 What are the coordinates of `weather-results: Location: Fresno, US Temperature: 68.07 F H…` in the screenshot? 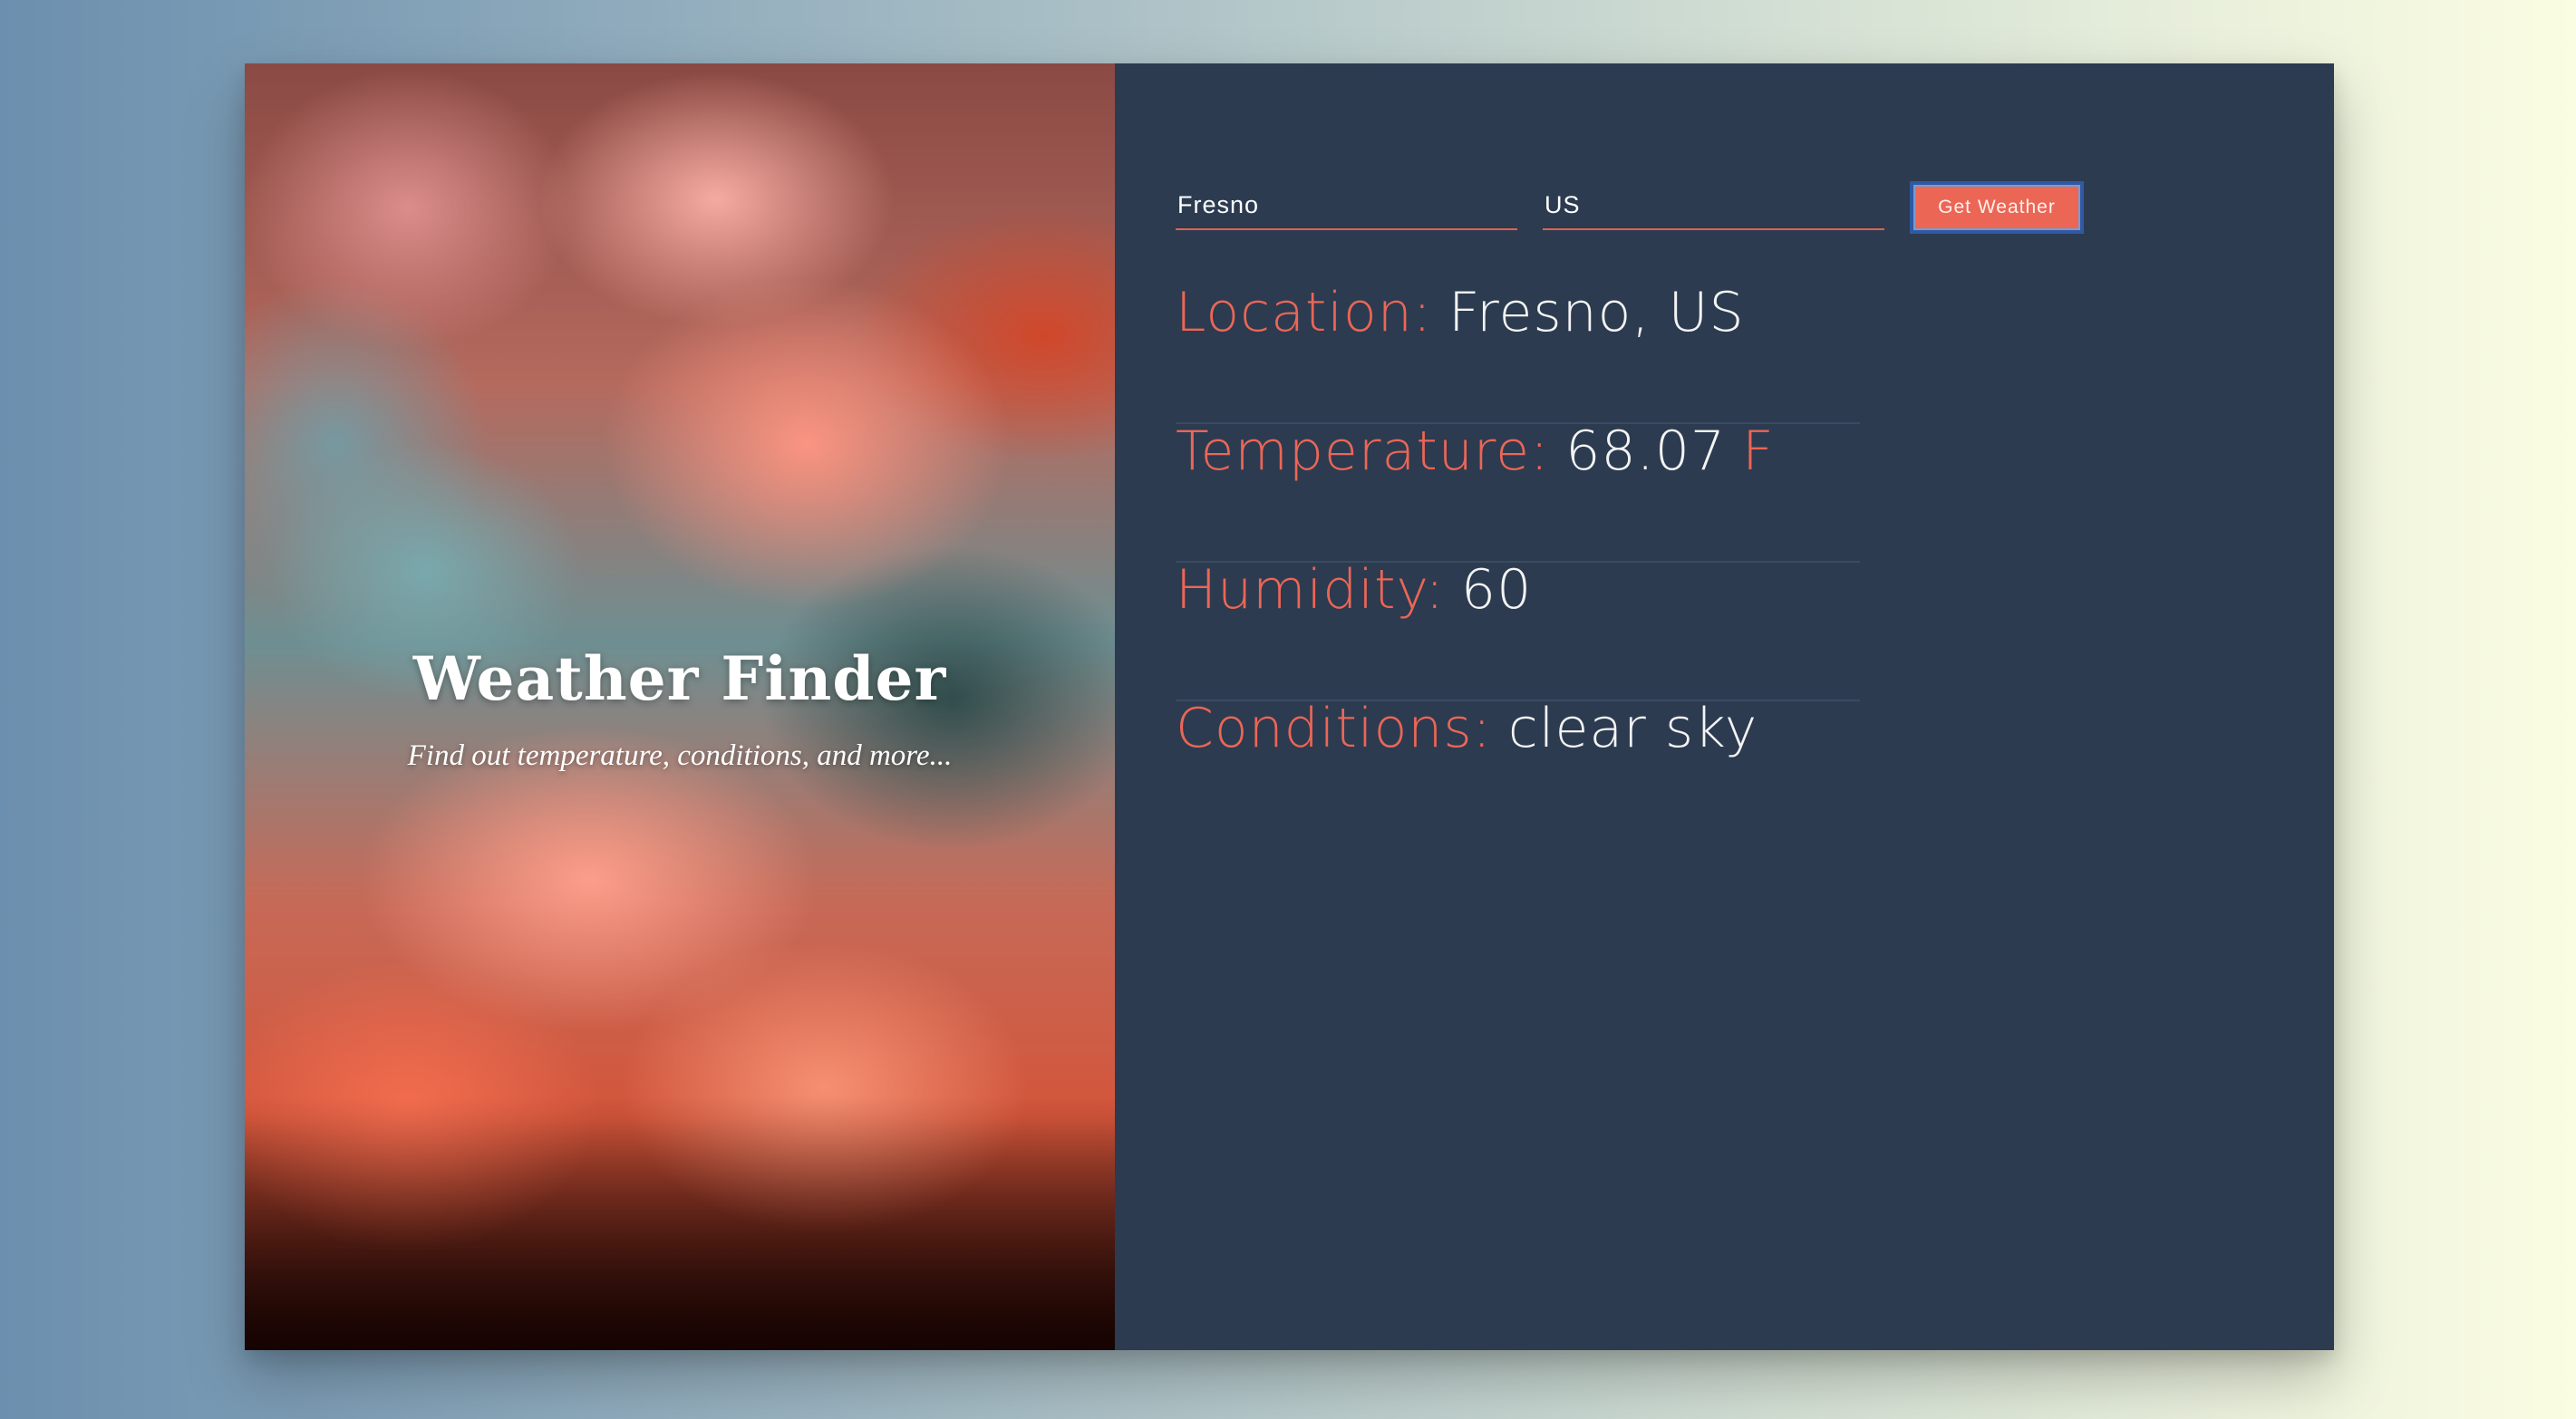 It's located at (1518, 562).